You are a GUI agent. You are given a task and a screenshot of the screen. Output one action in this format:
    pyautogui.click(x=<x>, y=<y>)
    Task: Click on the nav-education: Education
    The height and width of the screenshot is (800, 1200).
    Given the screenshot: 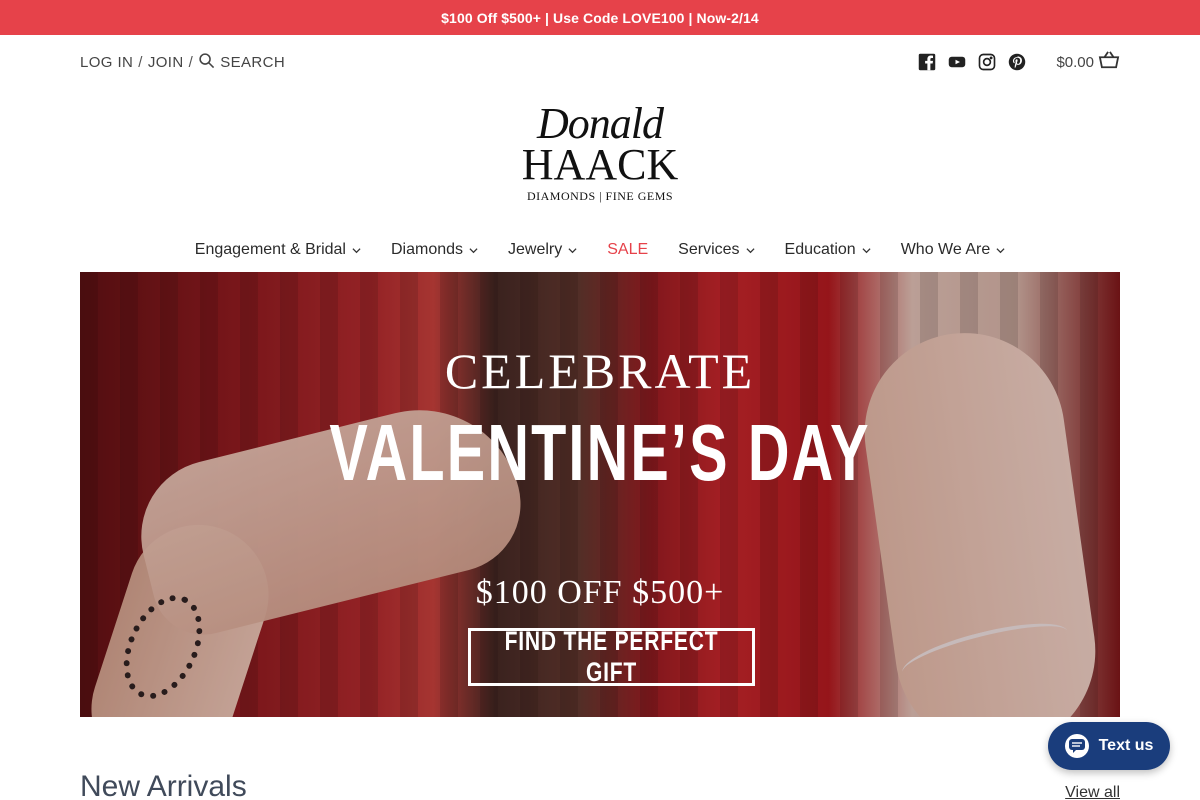 What is the action you would take?
    pyautogui.click(x=828, y=250)
    